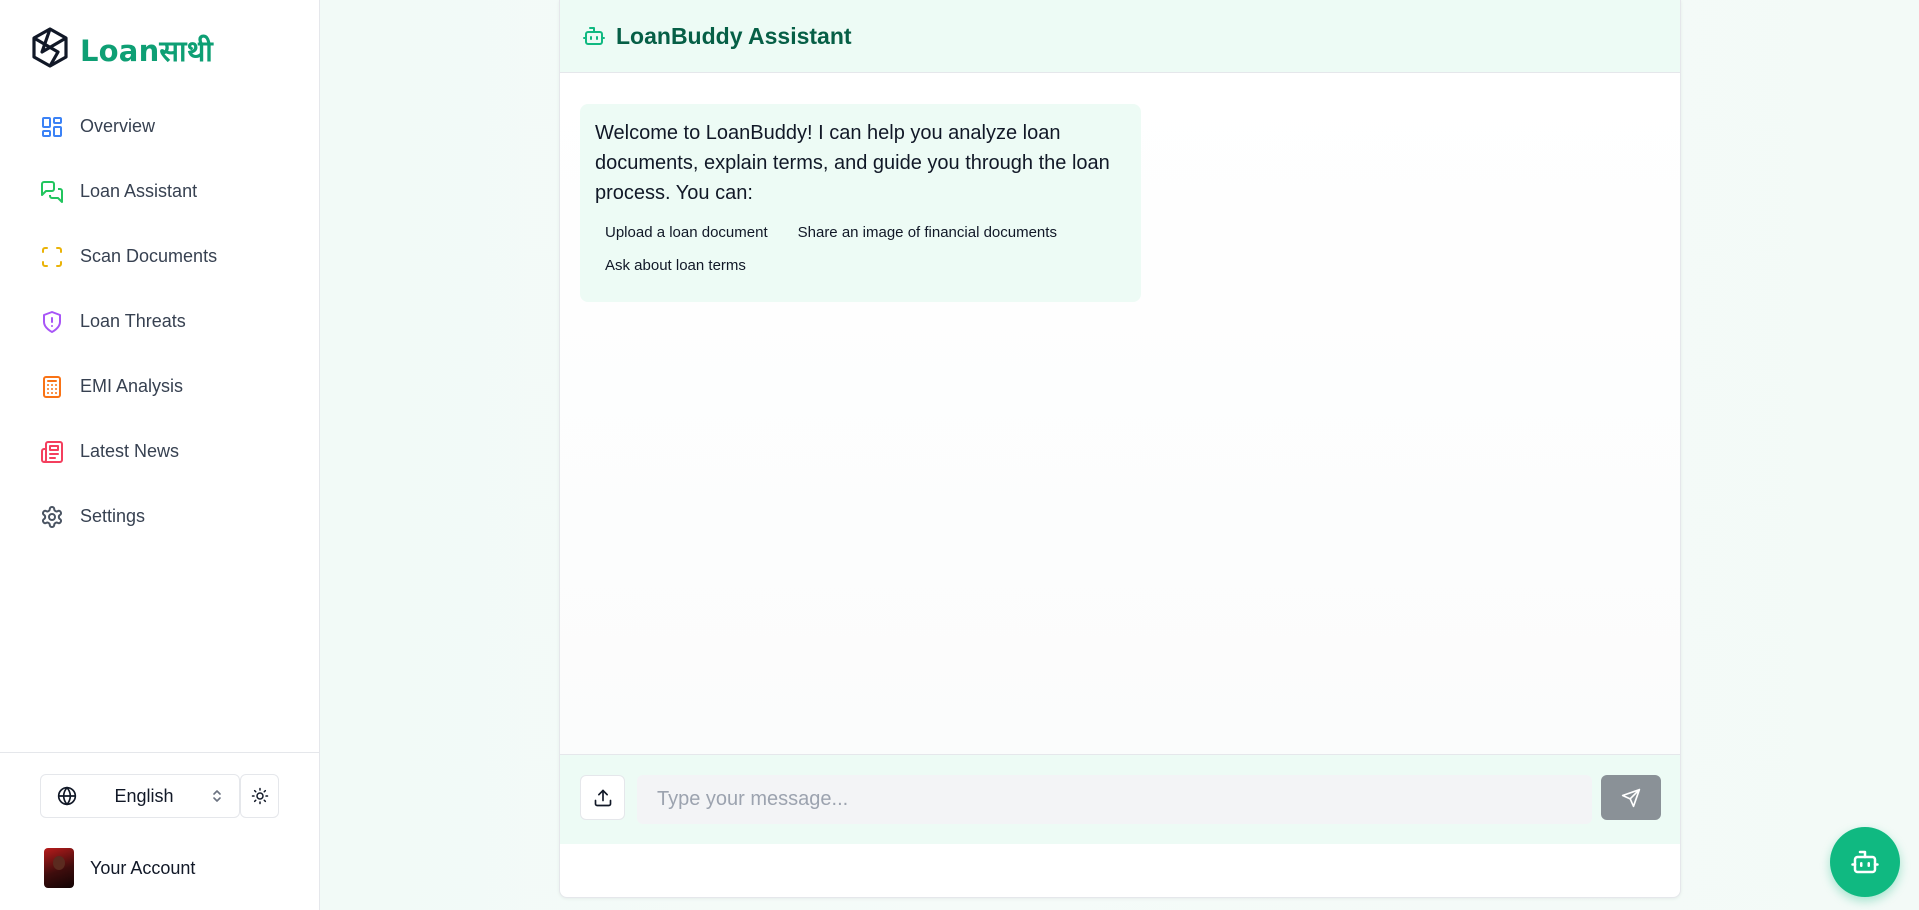 This screenshot has height=910, width=1919. Describe the element at coordinates (59, 868) in the screenshot. I see `avatar` at that location.